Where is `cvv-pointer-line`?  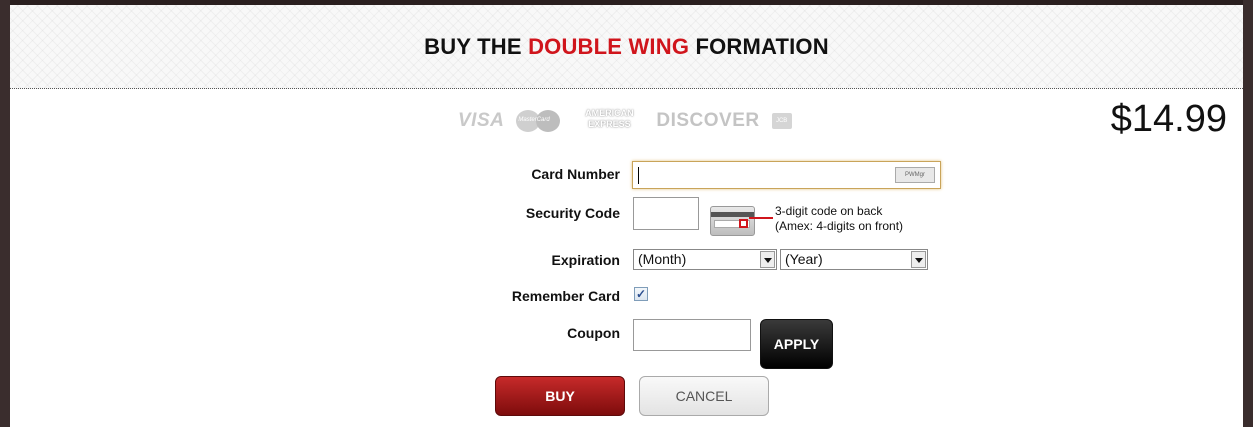 cvv-pointer-line is located at coordinates (761, 218).